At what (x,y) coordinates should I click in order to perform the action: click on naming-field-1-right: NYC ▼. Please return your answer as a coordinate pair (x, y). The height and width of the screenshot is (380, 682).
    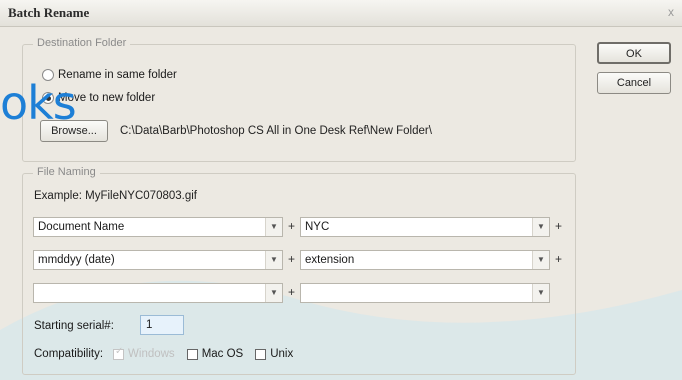
    Looking at the image, I should click on (425, 227).